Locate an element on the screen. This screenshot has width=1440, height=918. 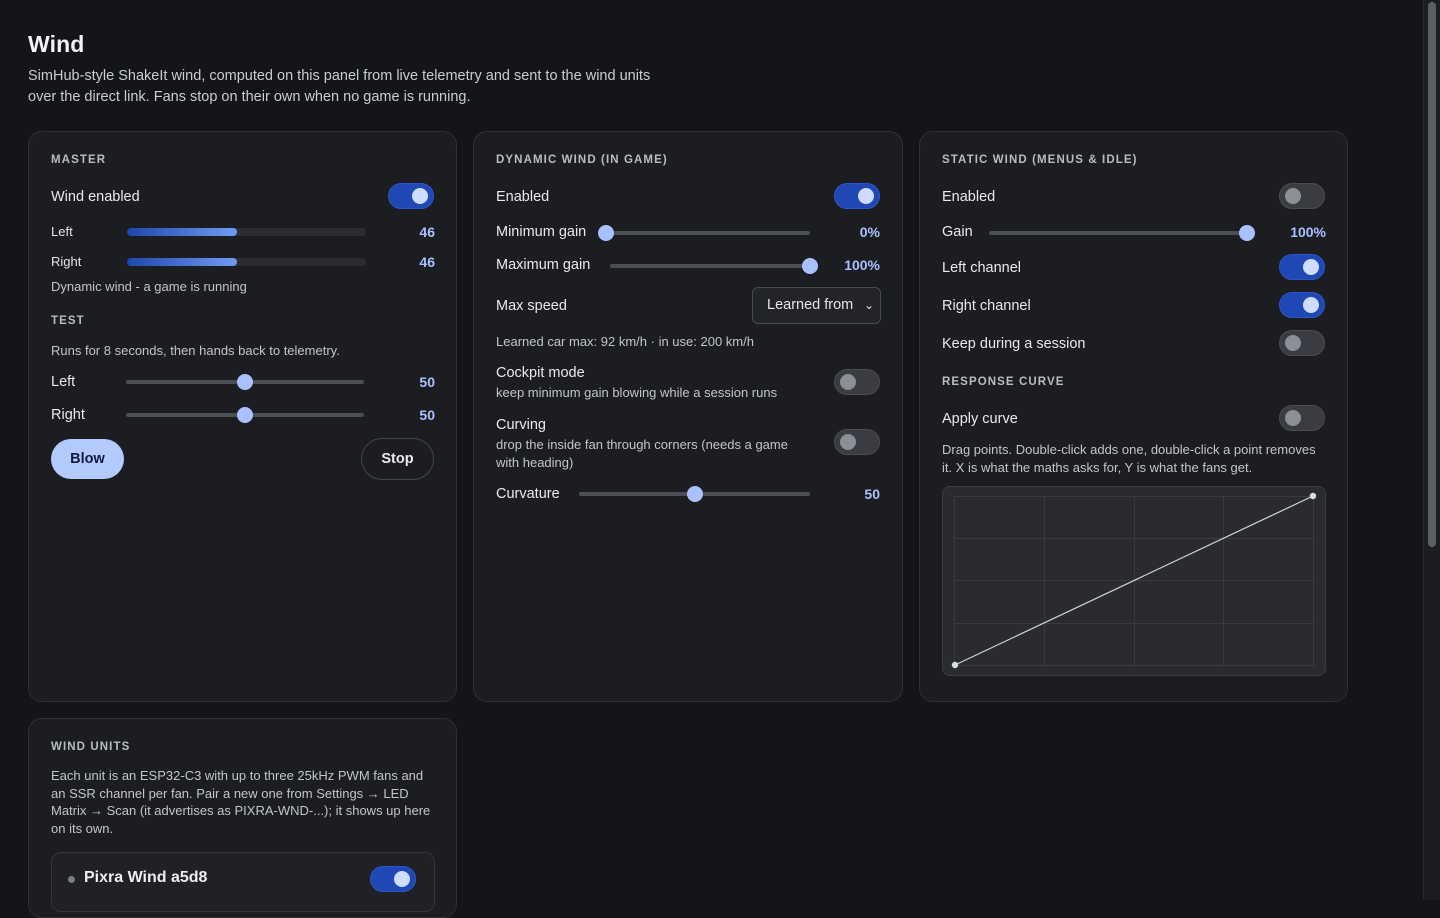
maximum-gain-label: Maximum gain is located at coordinates (543, 265).